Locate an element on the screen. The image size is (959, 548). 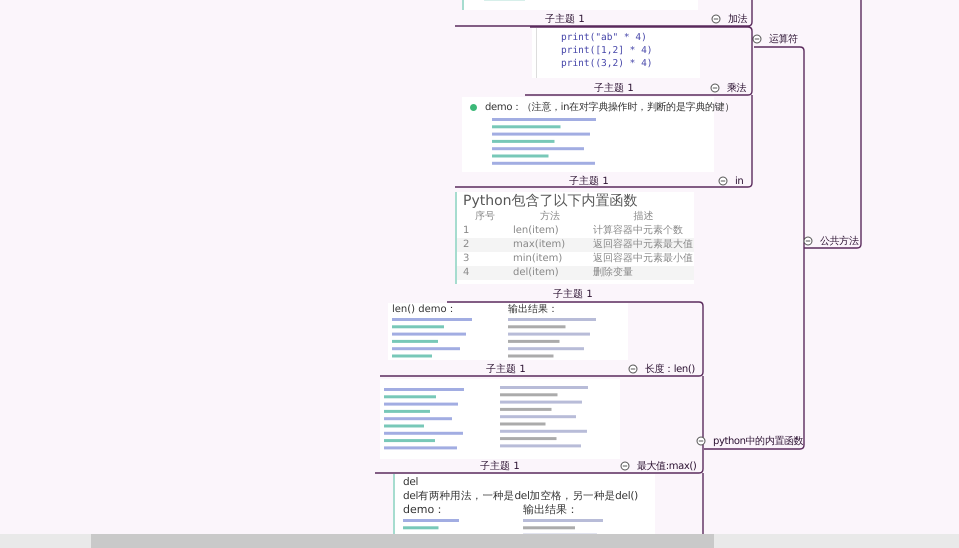
table-cell: 4 is located at coordinates (482, 273).